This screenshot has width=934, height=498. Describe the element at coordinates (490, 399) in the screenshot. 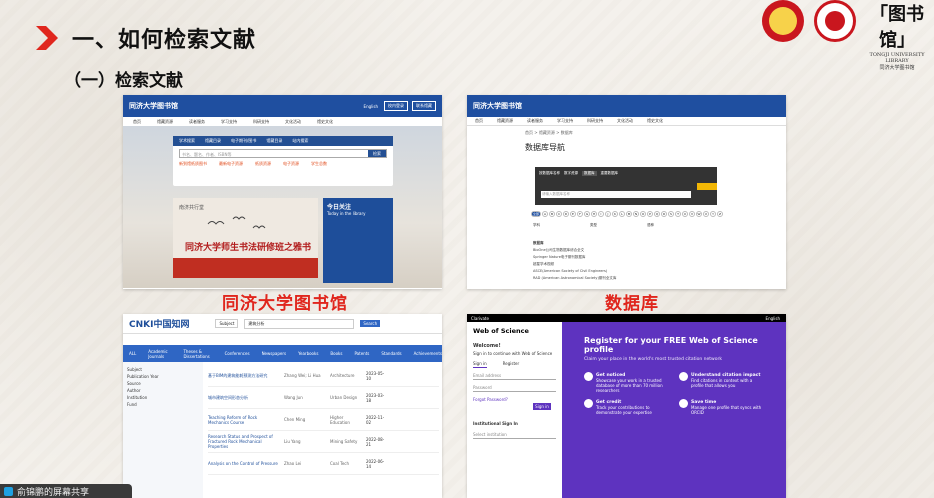

I see `forgot-password-link: Forgot Password?` at that location.